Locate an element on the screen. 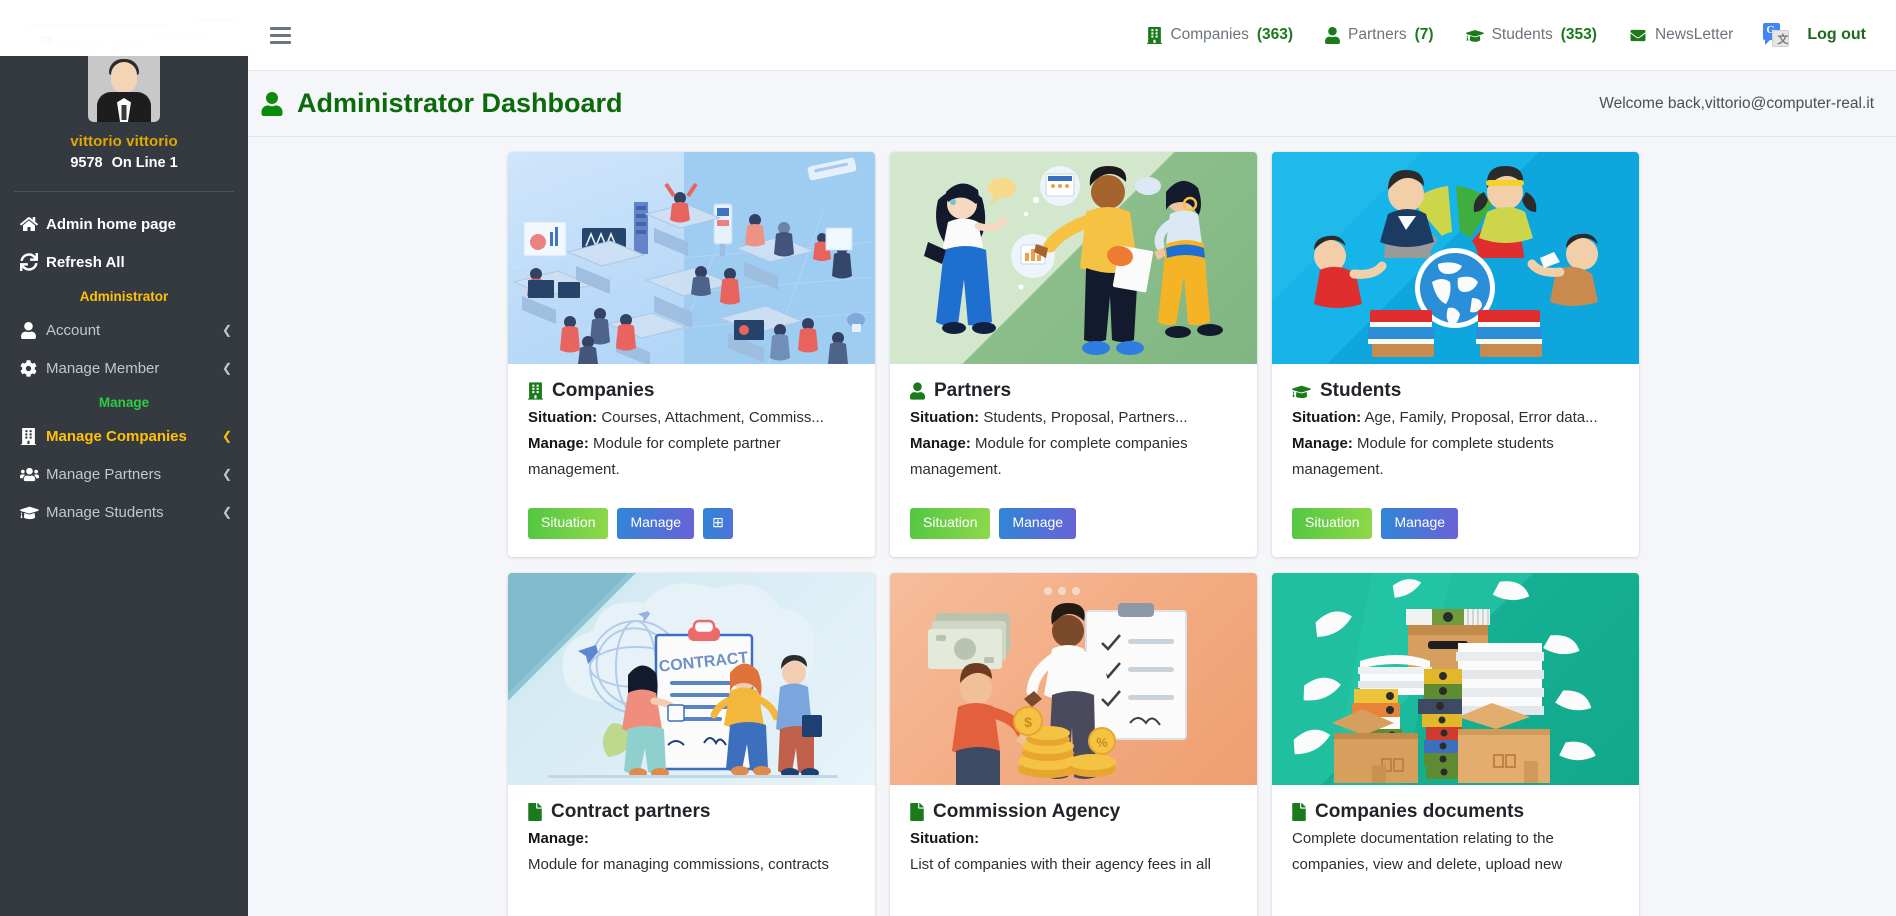  sidebar-item-label: Manage Companies is located at coordinates (116, 436).